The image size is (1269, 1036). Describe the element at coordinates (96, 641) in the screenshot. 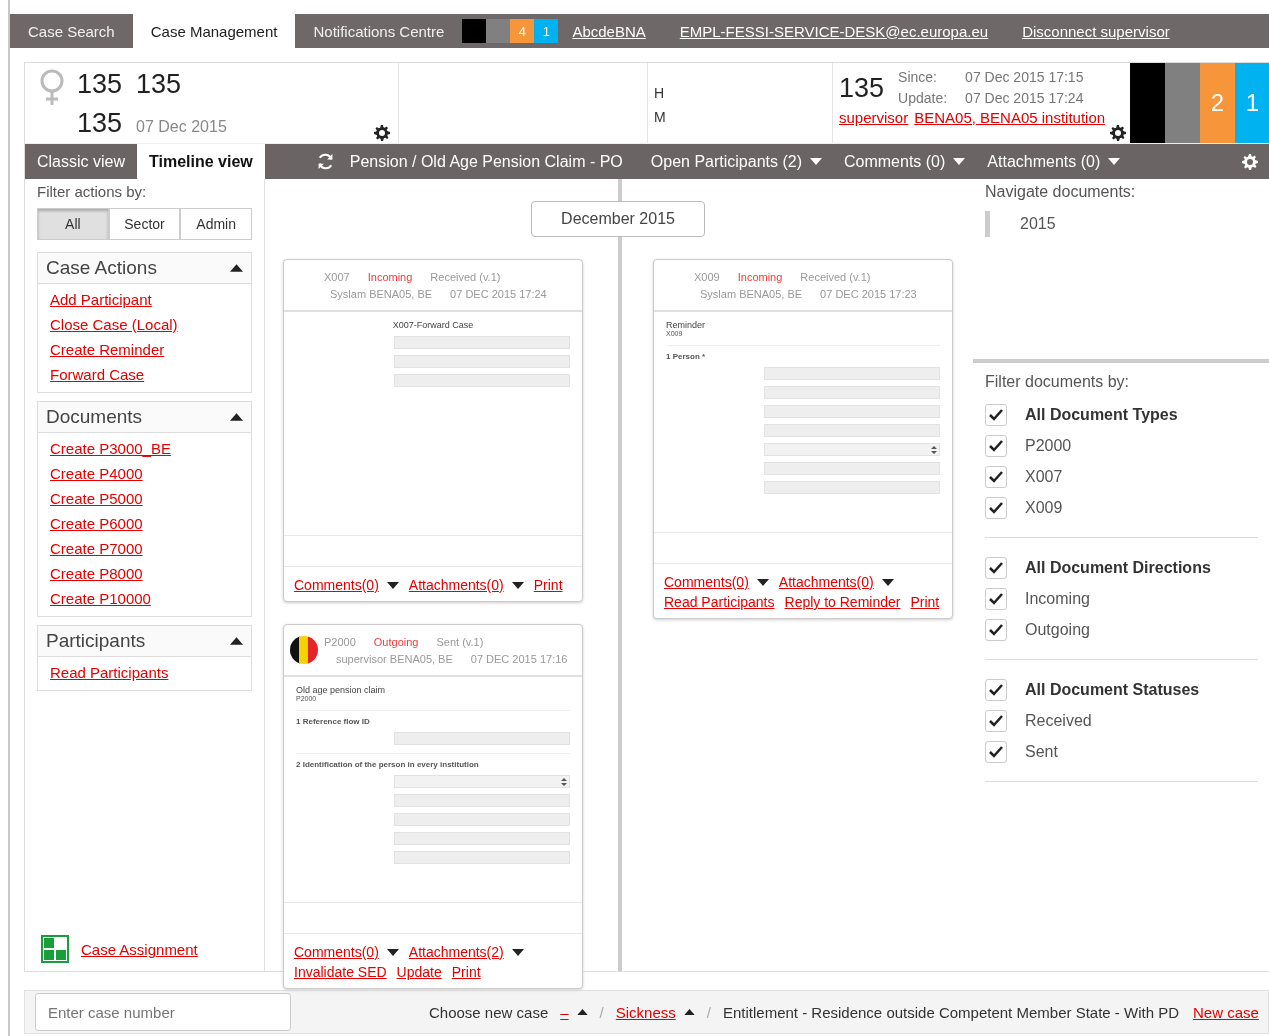

I see `panel-title: Participants` at that location.